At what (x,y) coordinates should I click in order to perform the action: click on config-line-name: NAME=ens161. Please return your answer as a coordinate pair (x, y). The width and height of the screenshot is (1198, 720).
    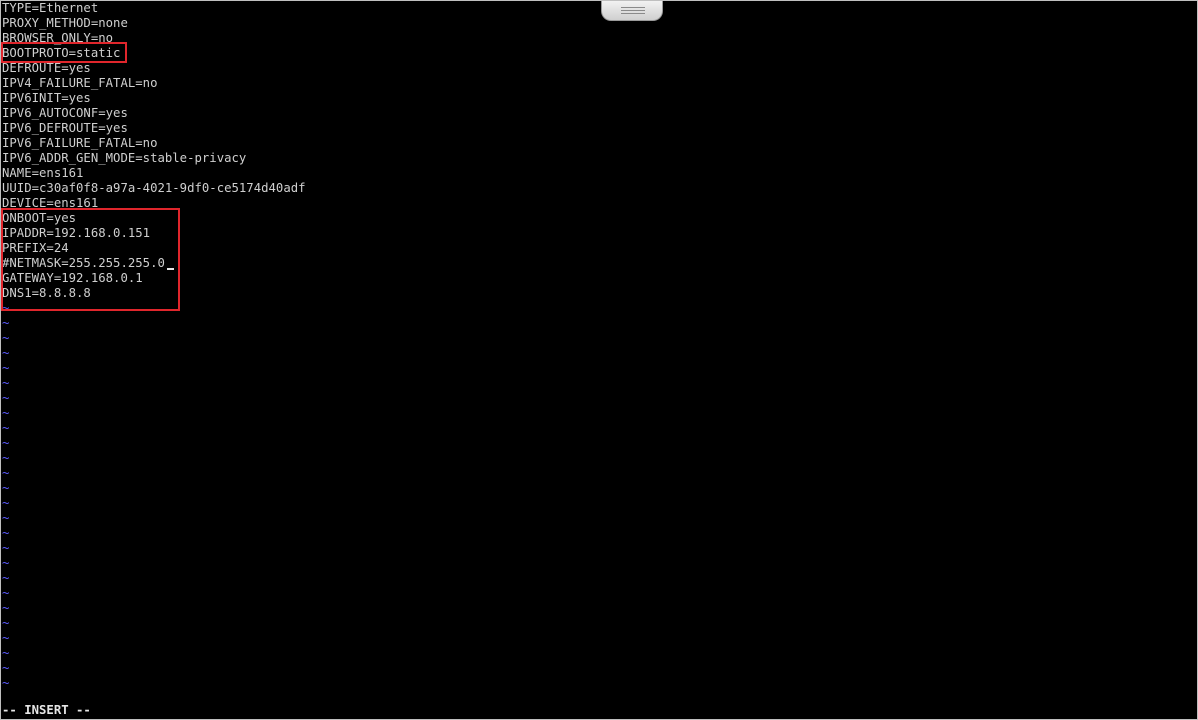
    Looking at the image, I should click on (42, 173).